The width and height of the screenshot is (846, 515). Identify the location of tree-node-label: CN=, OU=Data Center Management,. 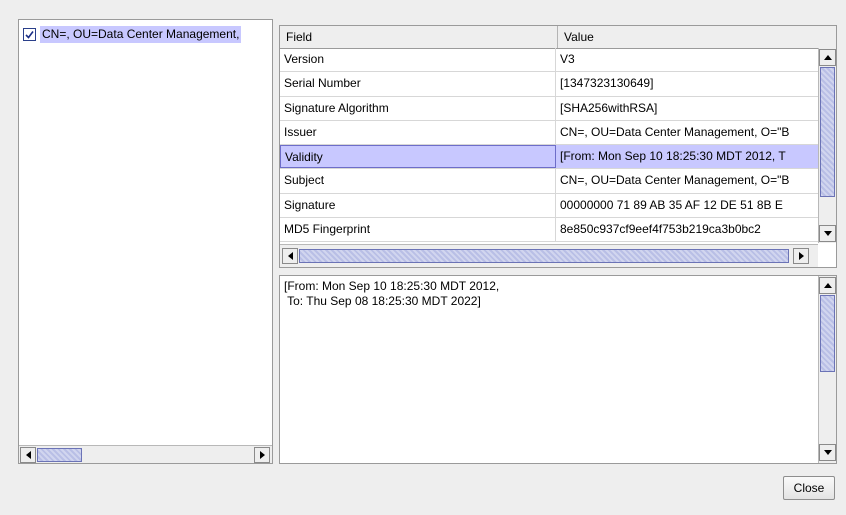
(141, 34).